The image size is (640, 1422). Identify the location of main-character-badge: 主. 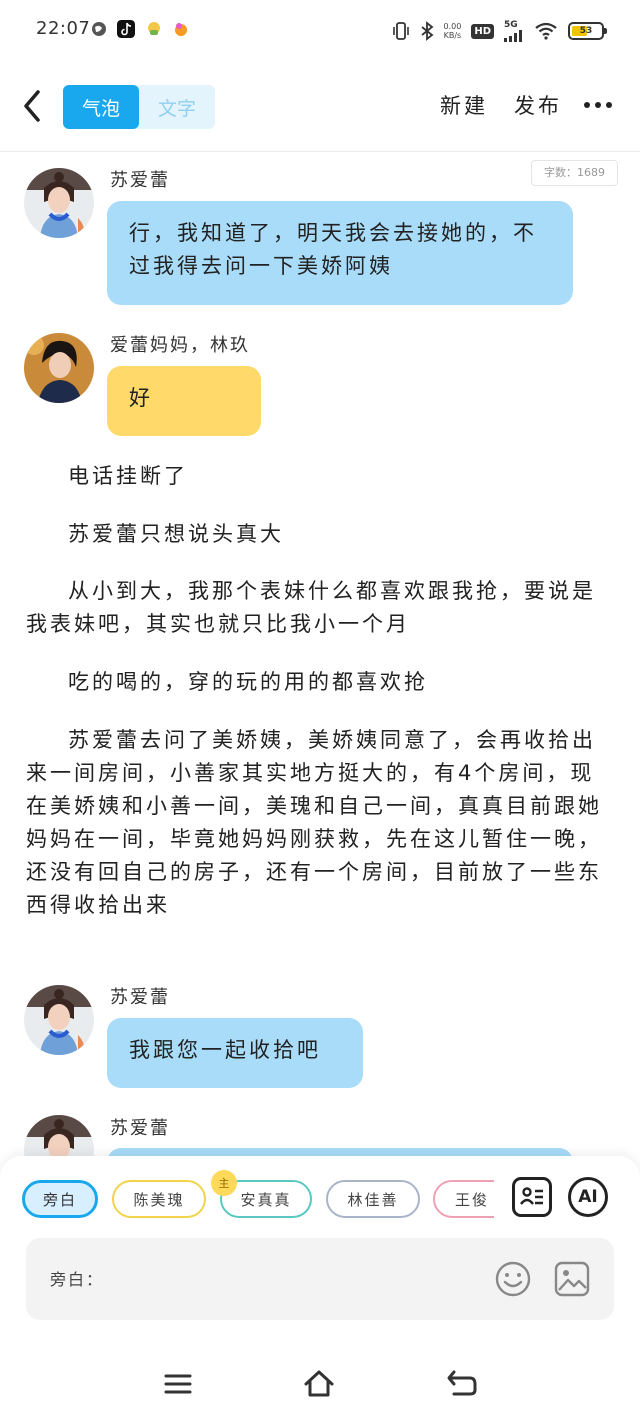
(224, 1183).